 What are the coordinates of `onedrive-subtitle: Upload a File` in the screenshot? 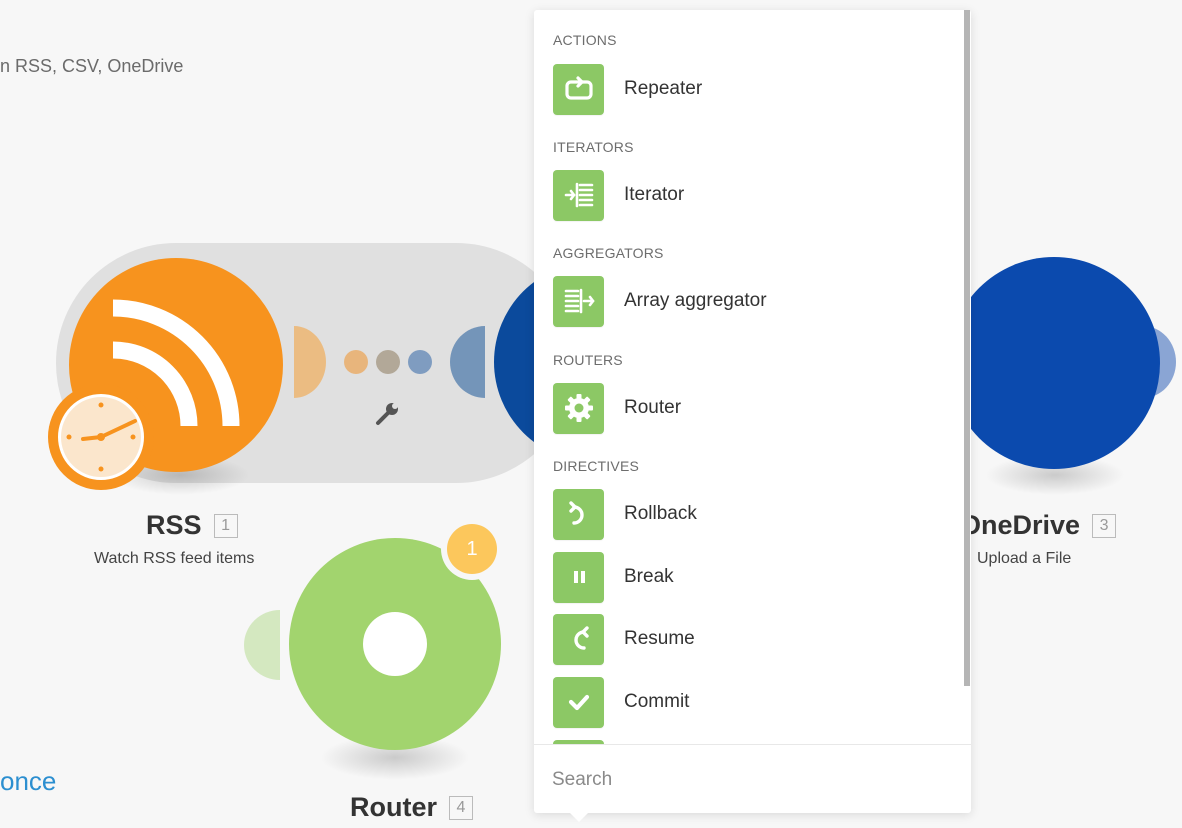 It's located at (1024, 558).